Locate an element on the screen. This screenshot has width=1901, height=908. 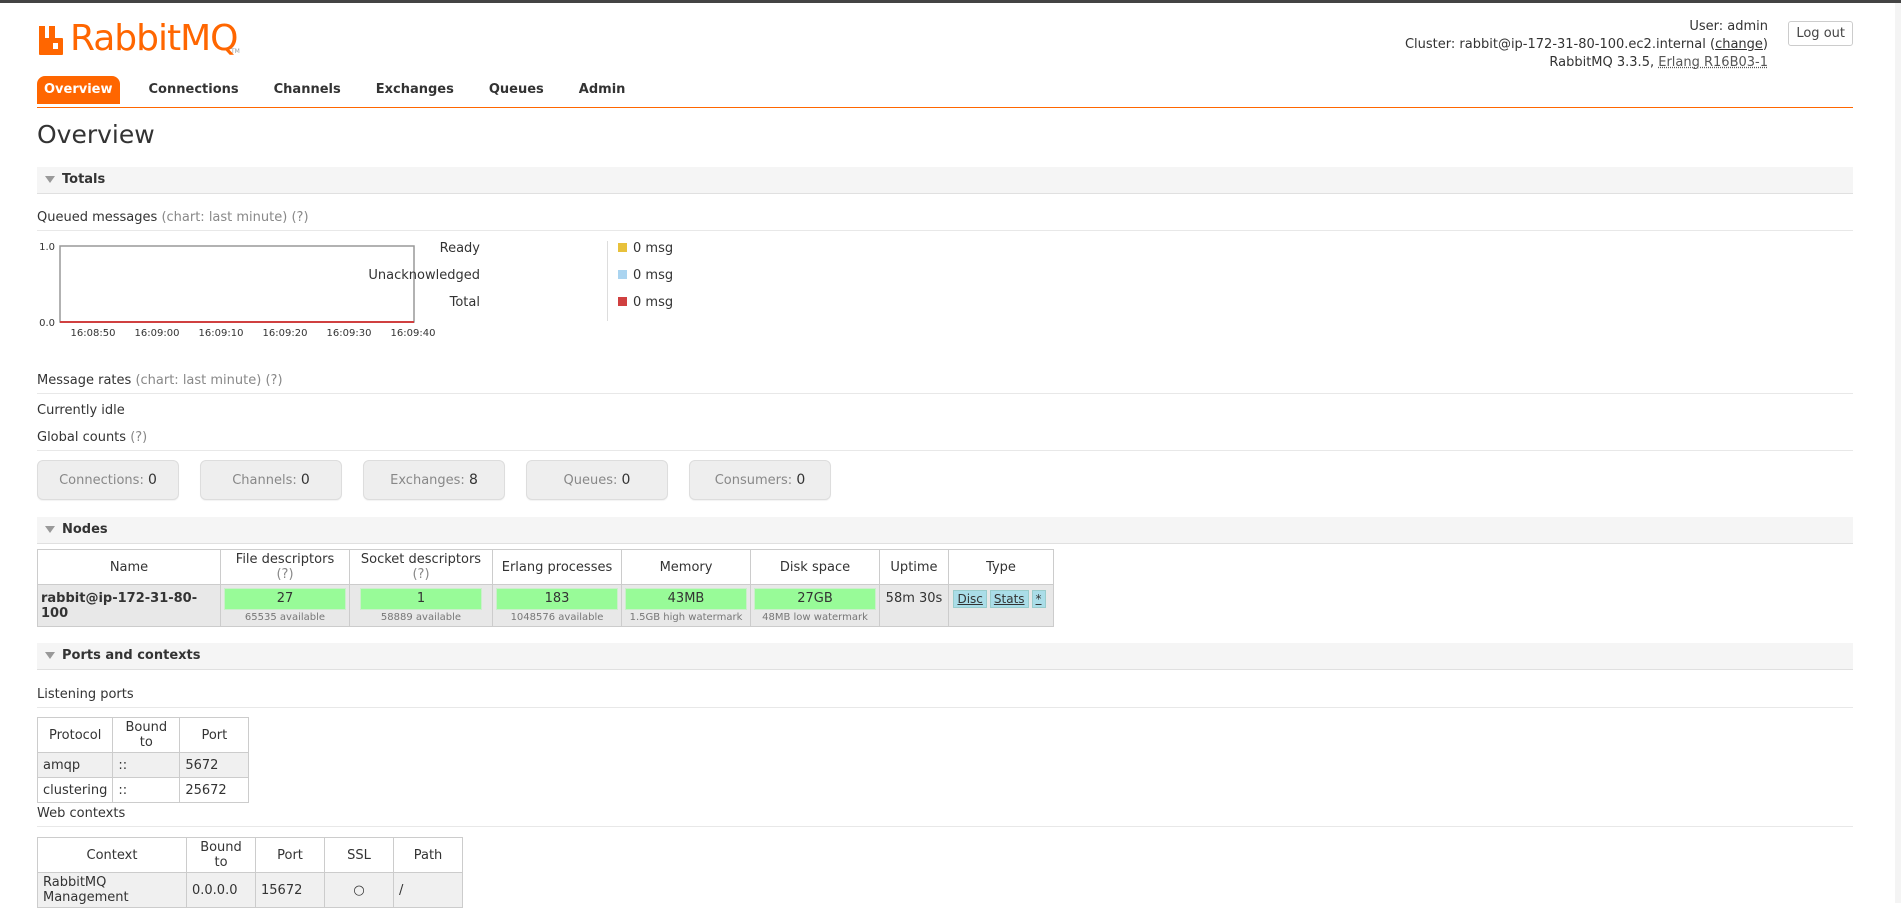
count-exchanges: Exchanges: 8 is located at coordinates (434, 480).